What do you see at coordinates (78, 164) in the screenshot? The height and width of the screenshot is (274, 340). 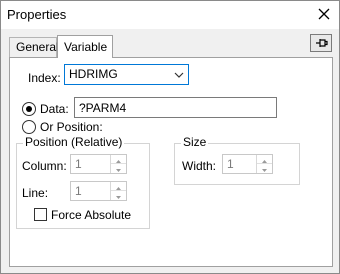 I see `column-value: 1` at bounding box center [78, 164].